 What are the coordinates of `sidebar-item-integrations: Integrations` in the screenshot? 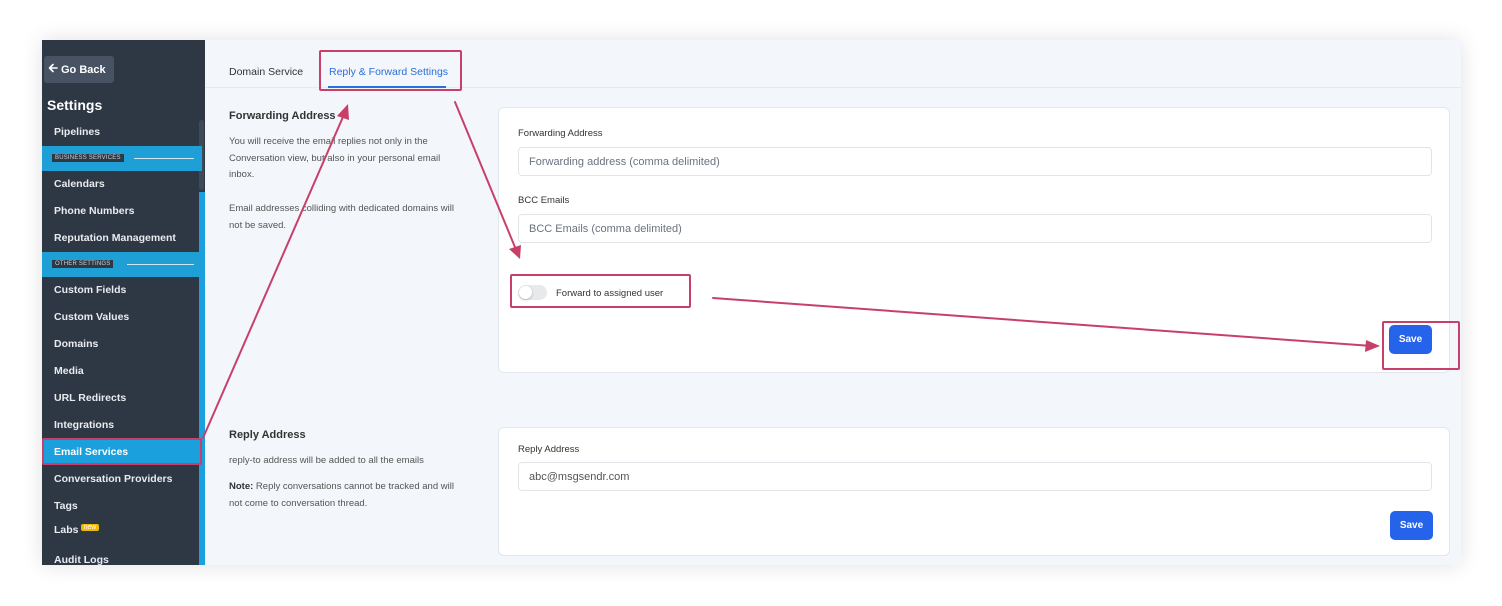 It's located at (84, 425).